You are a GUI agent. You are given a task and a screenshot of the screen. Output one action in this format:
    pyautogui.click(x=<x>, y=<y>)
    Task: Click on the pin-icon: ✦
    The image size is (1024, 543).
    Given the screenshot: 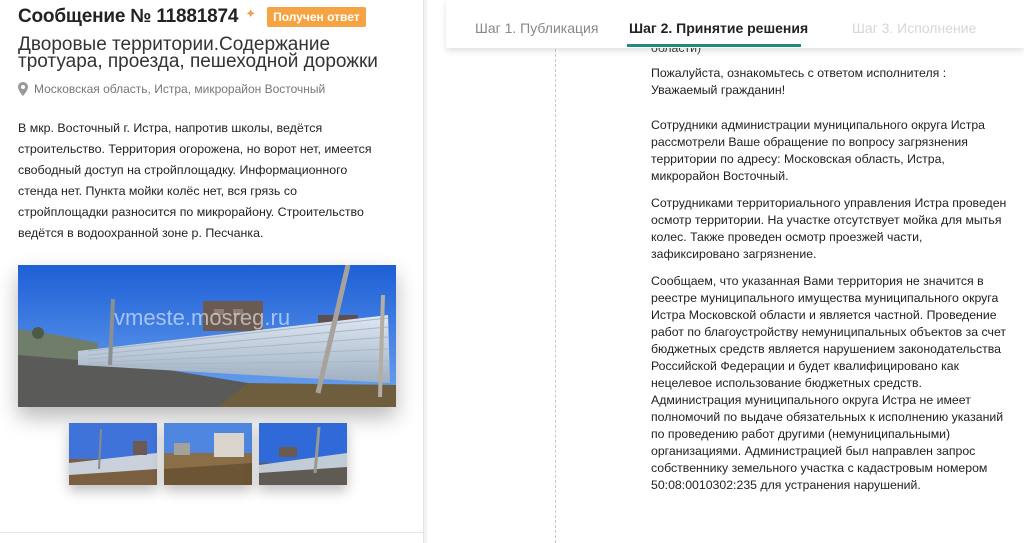 What is the action you would take?
    pyautogui.click(x=251, y=13)
    